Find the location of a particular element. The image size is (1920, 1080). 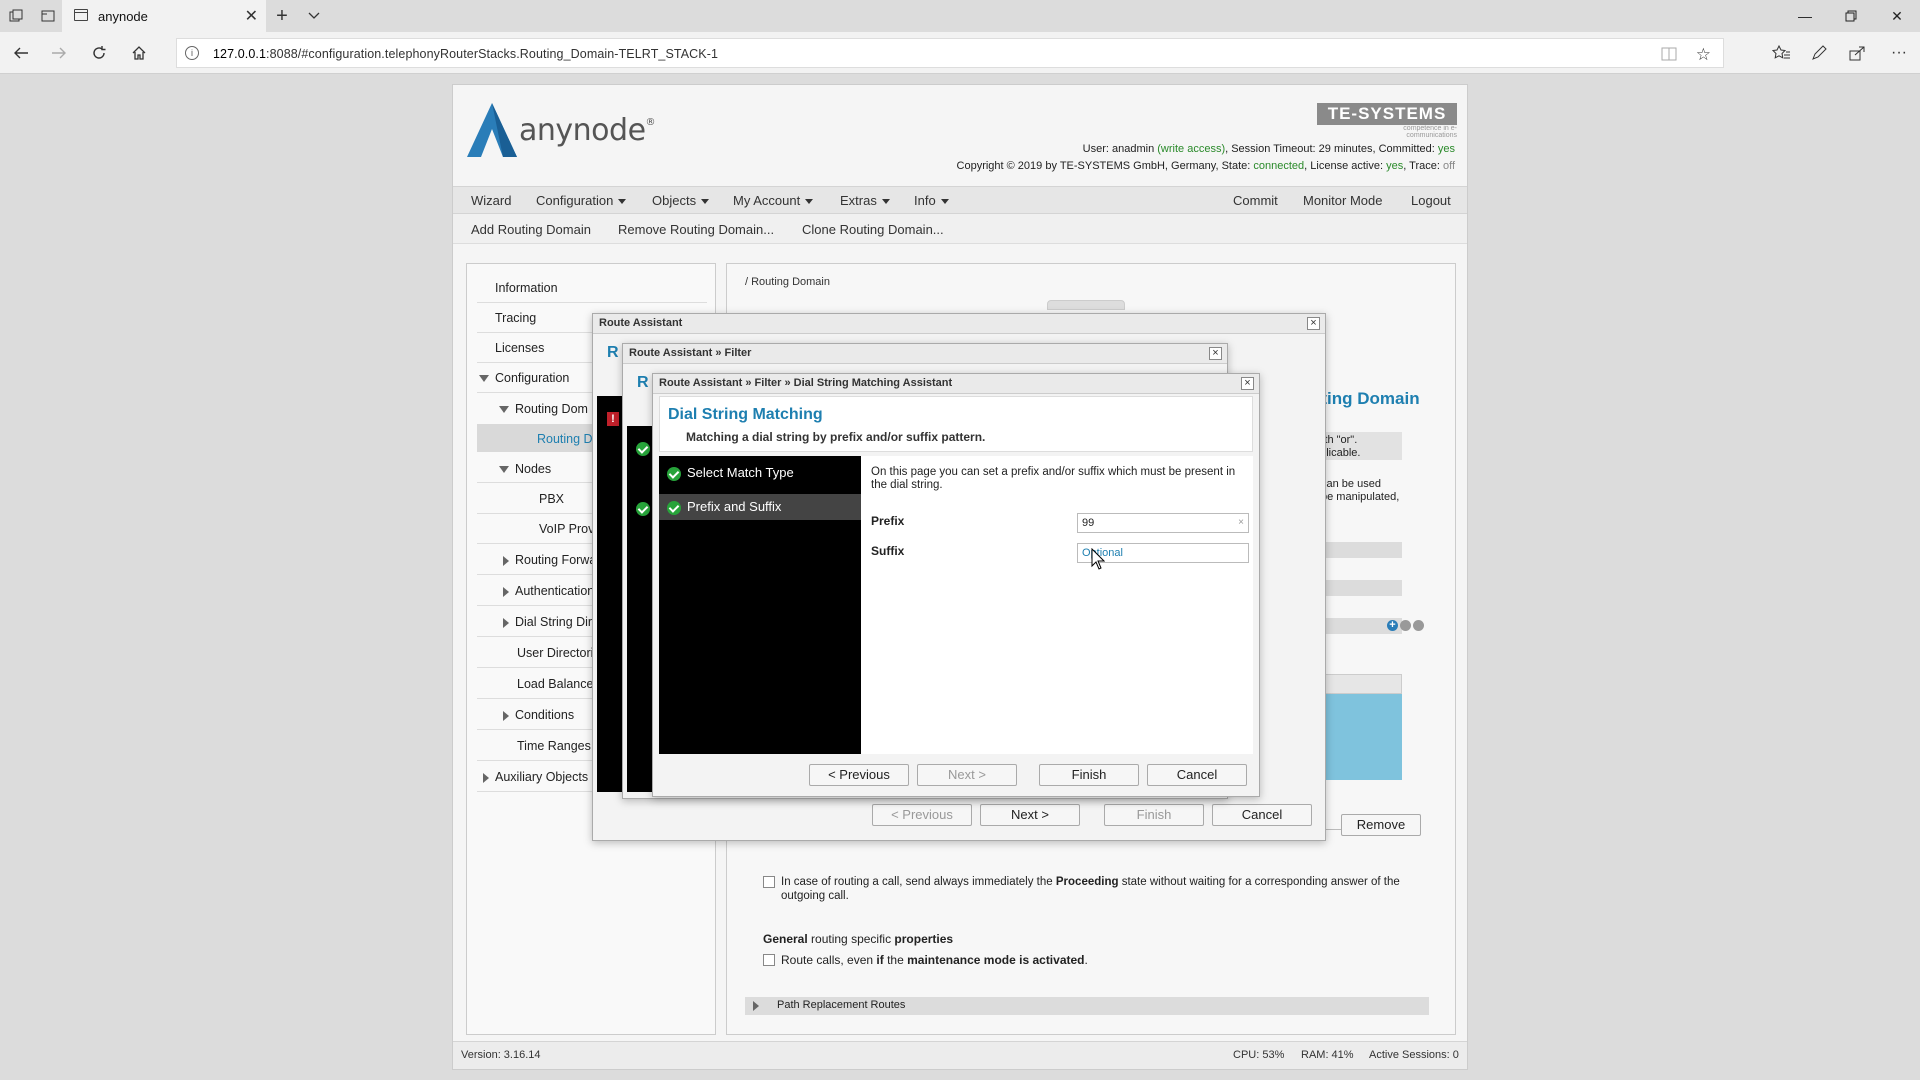

steps-sidebar: Select Match Type Prefix and Suffix is located at coordinates (760, 605).